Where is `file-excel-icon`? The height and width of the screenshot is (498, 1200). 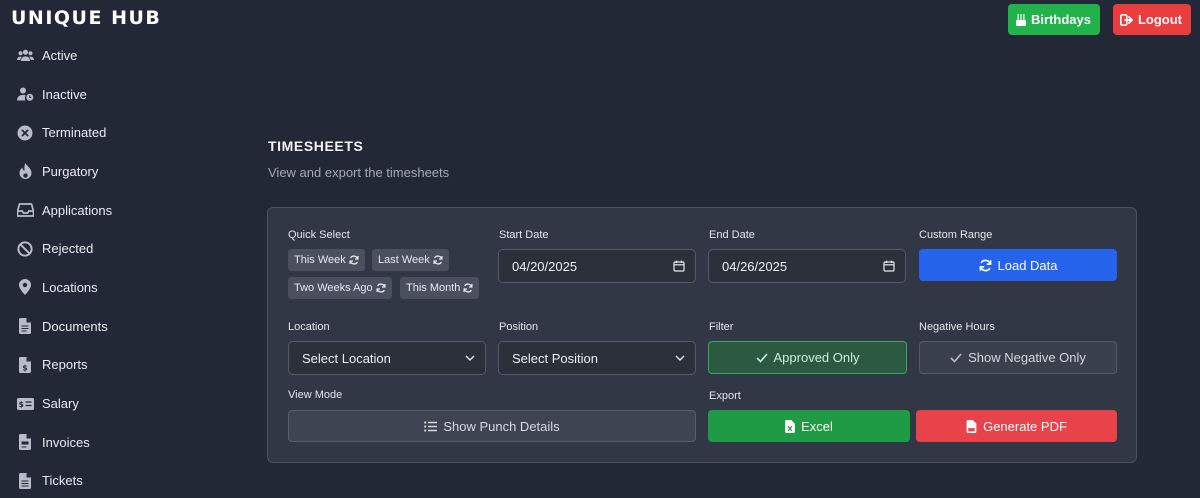
file-excel-icon is located at coordinates (790, 426).